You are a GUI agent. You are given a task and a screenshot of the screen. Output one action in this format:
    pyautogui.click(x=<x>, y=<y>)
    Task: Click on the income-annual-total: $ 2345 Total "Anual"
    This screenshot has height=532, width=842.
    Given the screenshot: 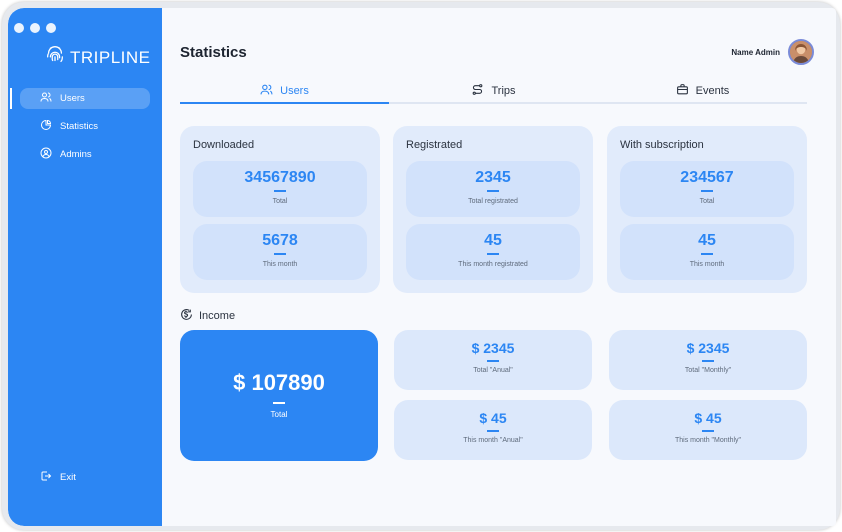 What is the action you would take?
    pyautogui.click(x=493, y=360)
    